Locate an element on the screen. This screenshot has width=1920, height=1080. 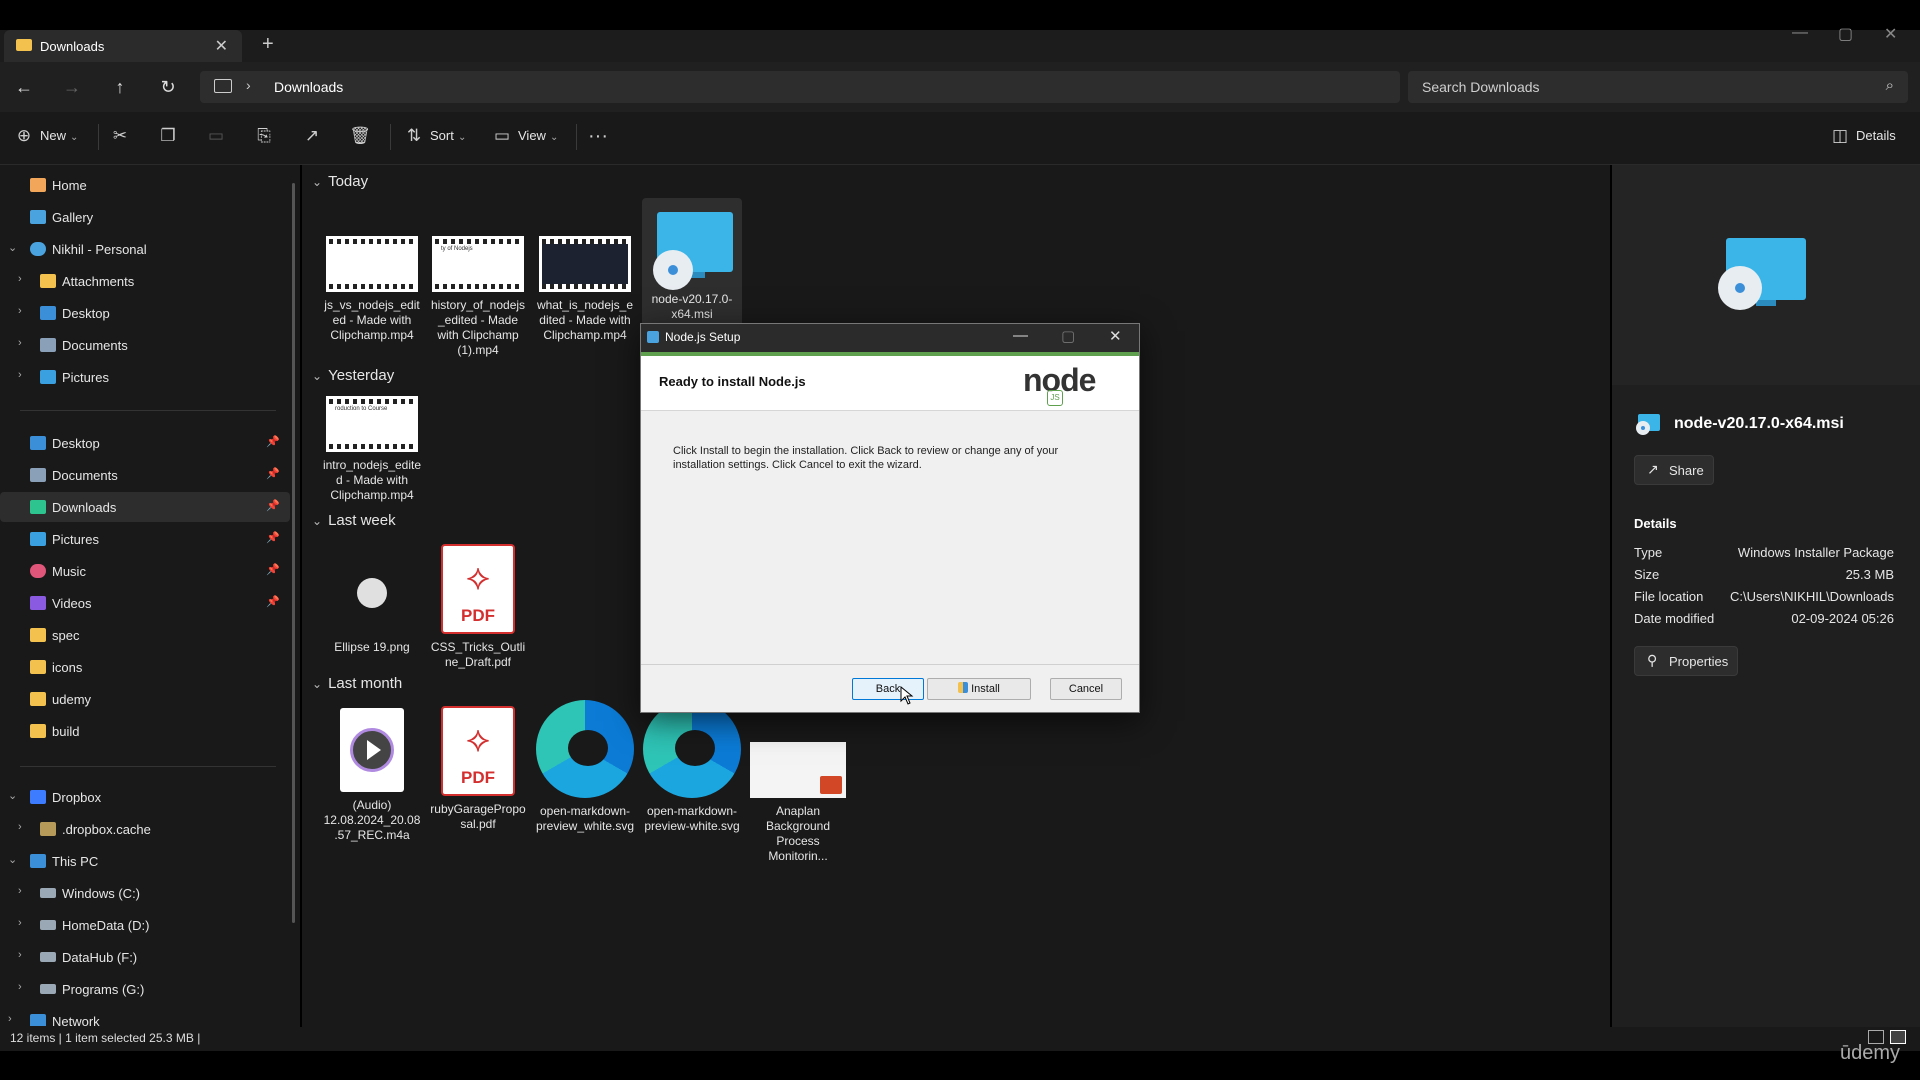
nav-folder-spec: spec is located at coordinates (145, 635).